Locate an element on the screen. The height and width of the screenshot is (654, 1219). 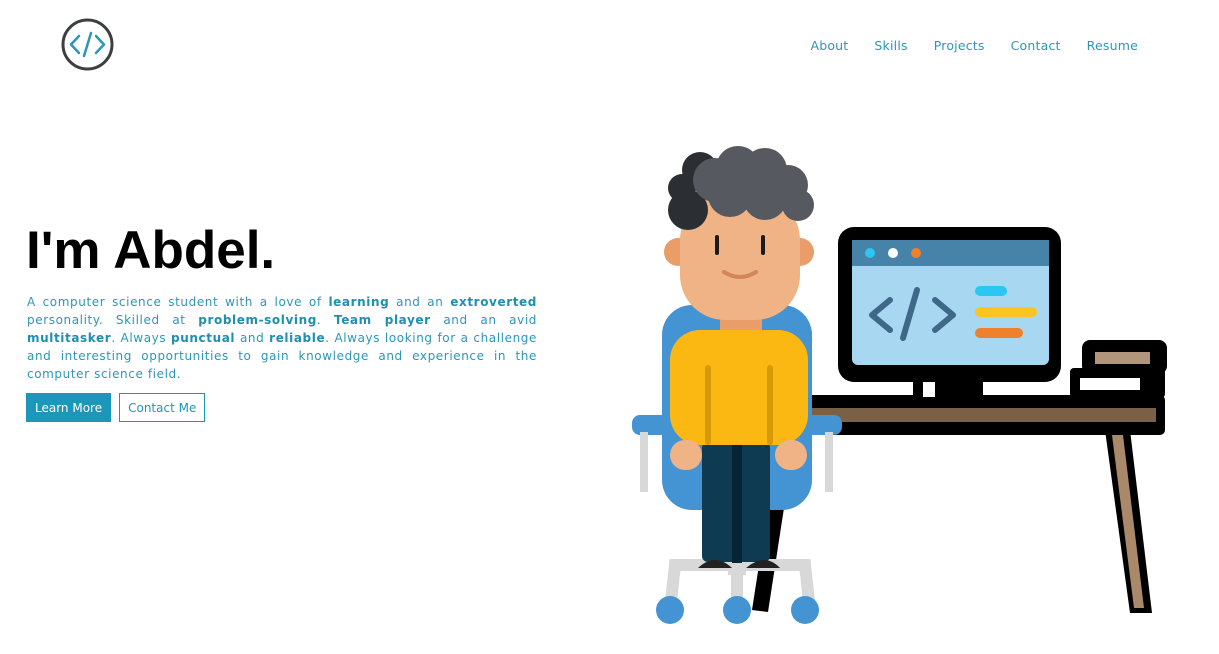
nav-projects: Projects is located at coordinates (959, 45).